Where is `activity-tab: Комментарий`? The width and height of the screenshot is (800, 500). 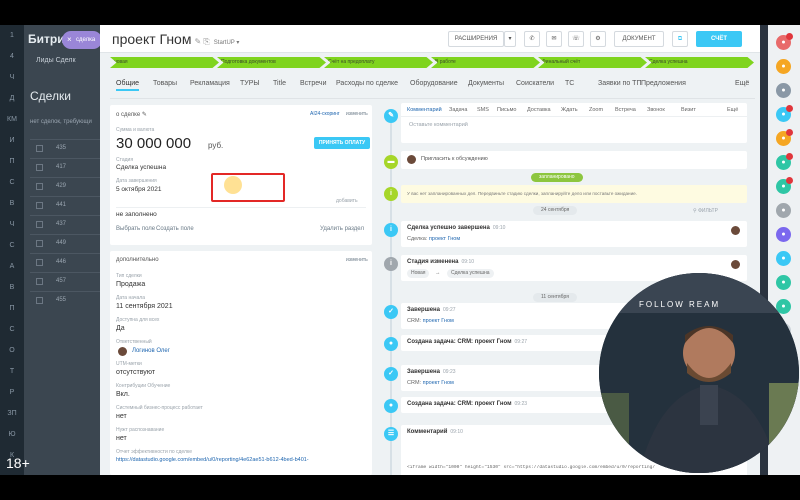 activity-tab: Комментарий is located at coordinates (424, 110).